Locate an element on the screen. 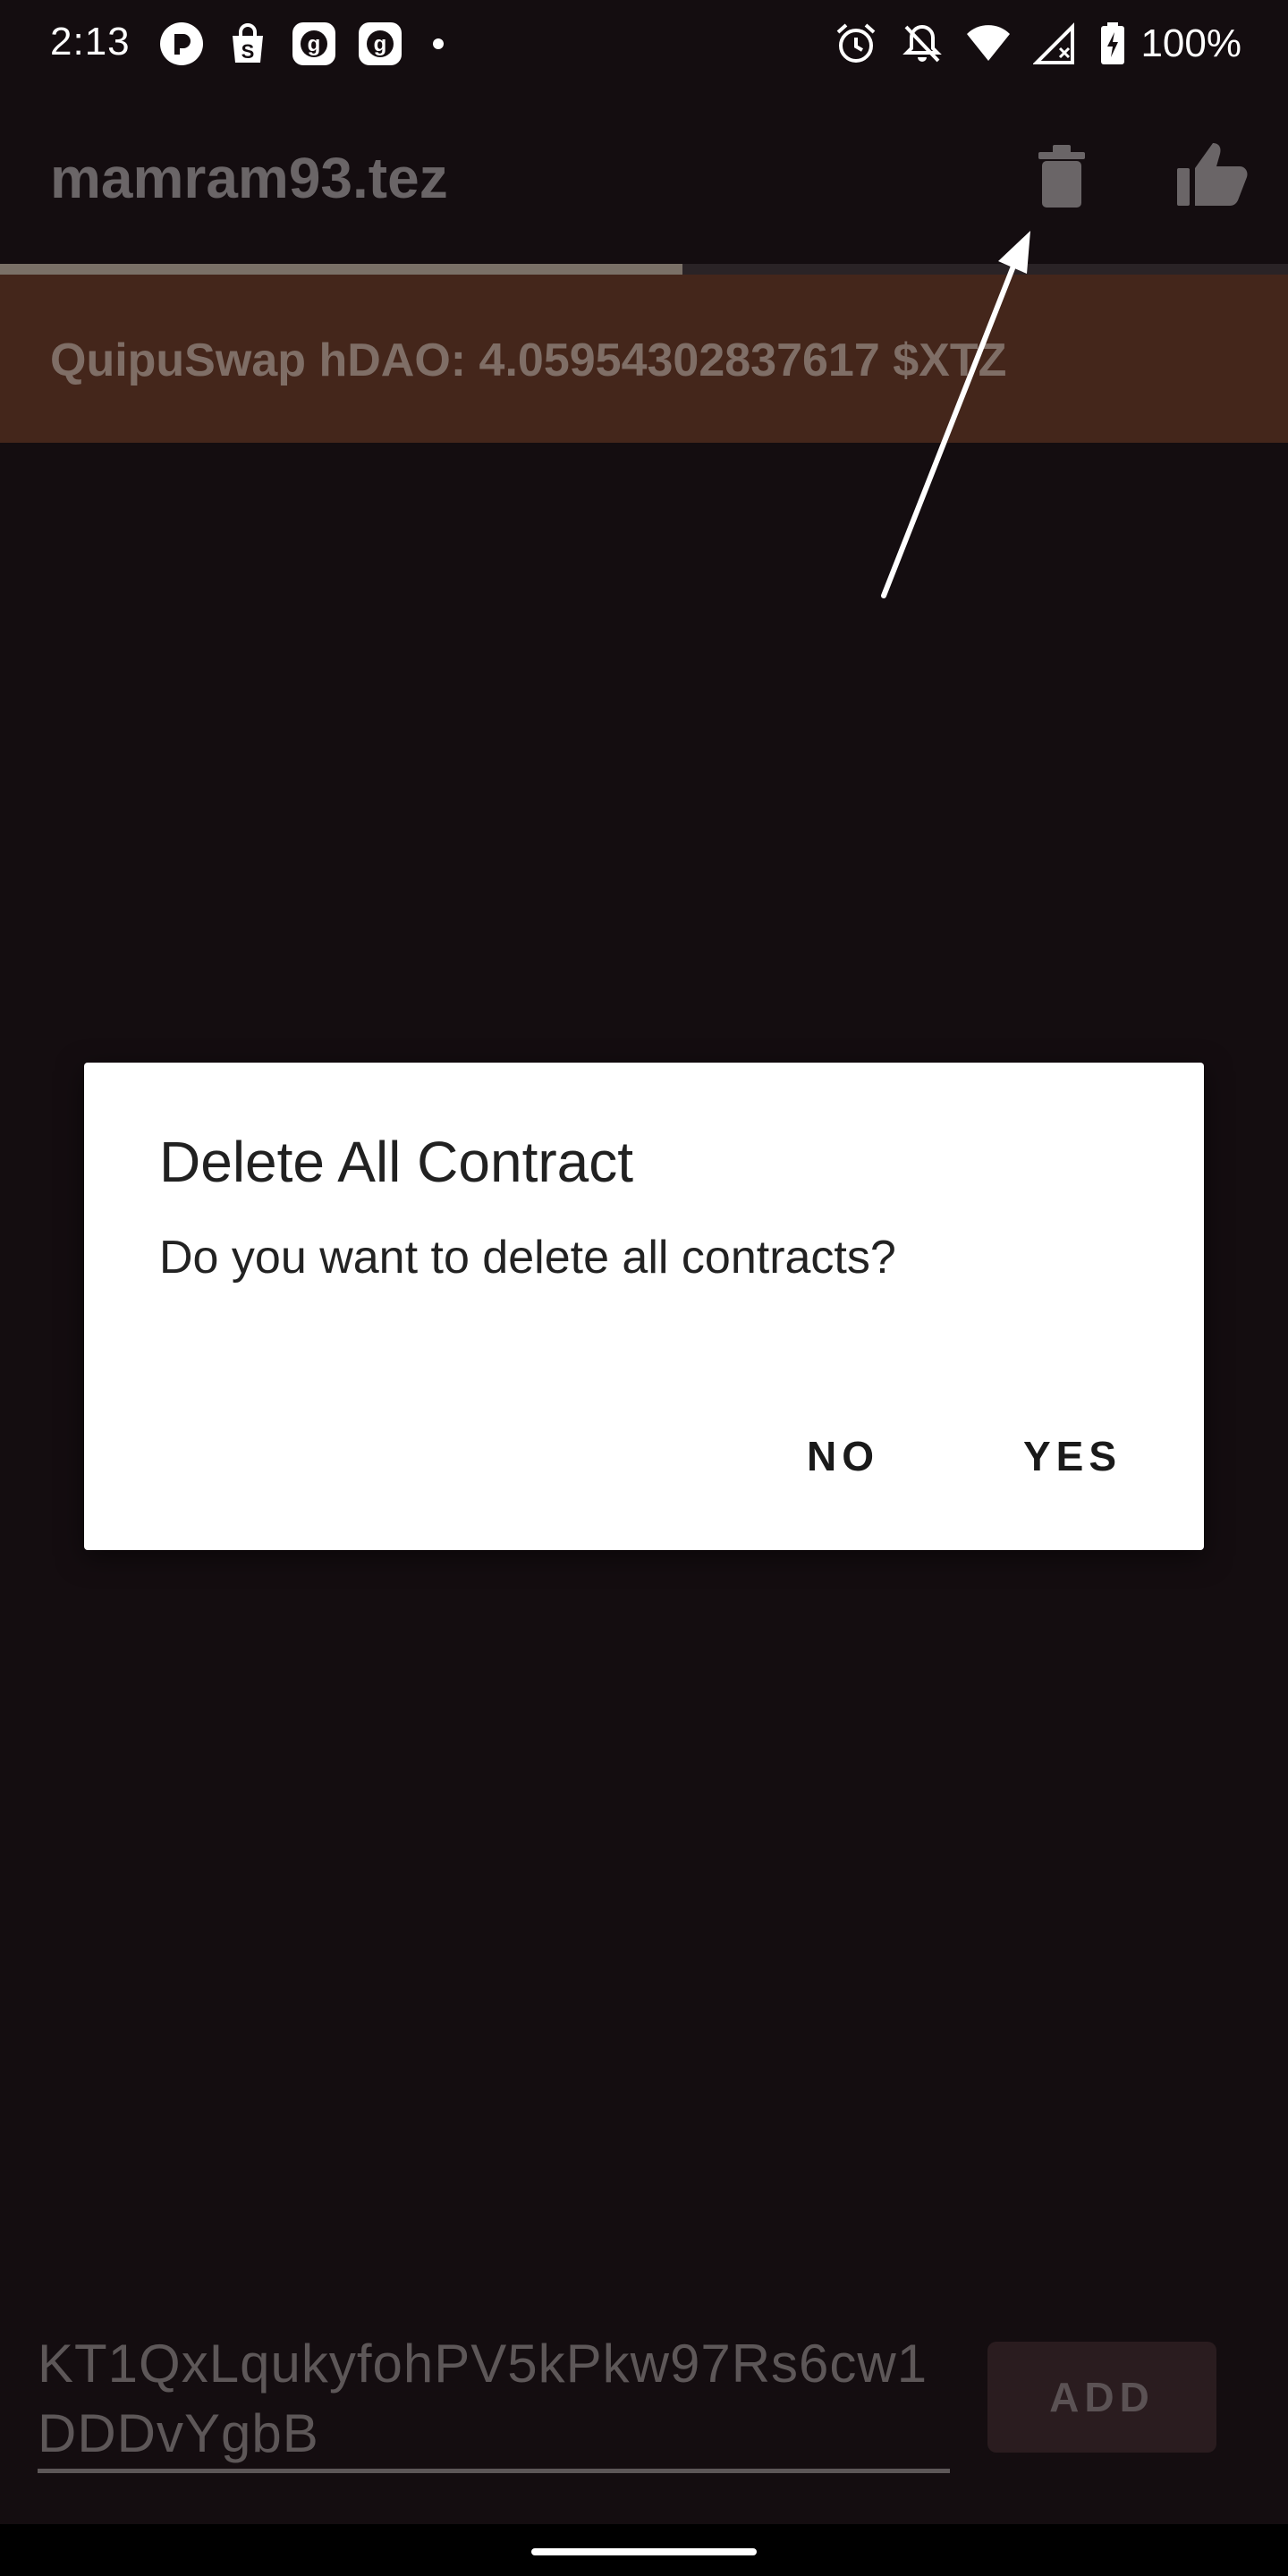  home-gesture-handle is located at coordinates (644, 2551).